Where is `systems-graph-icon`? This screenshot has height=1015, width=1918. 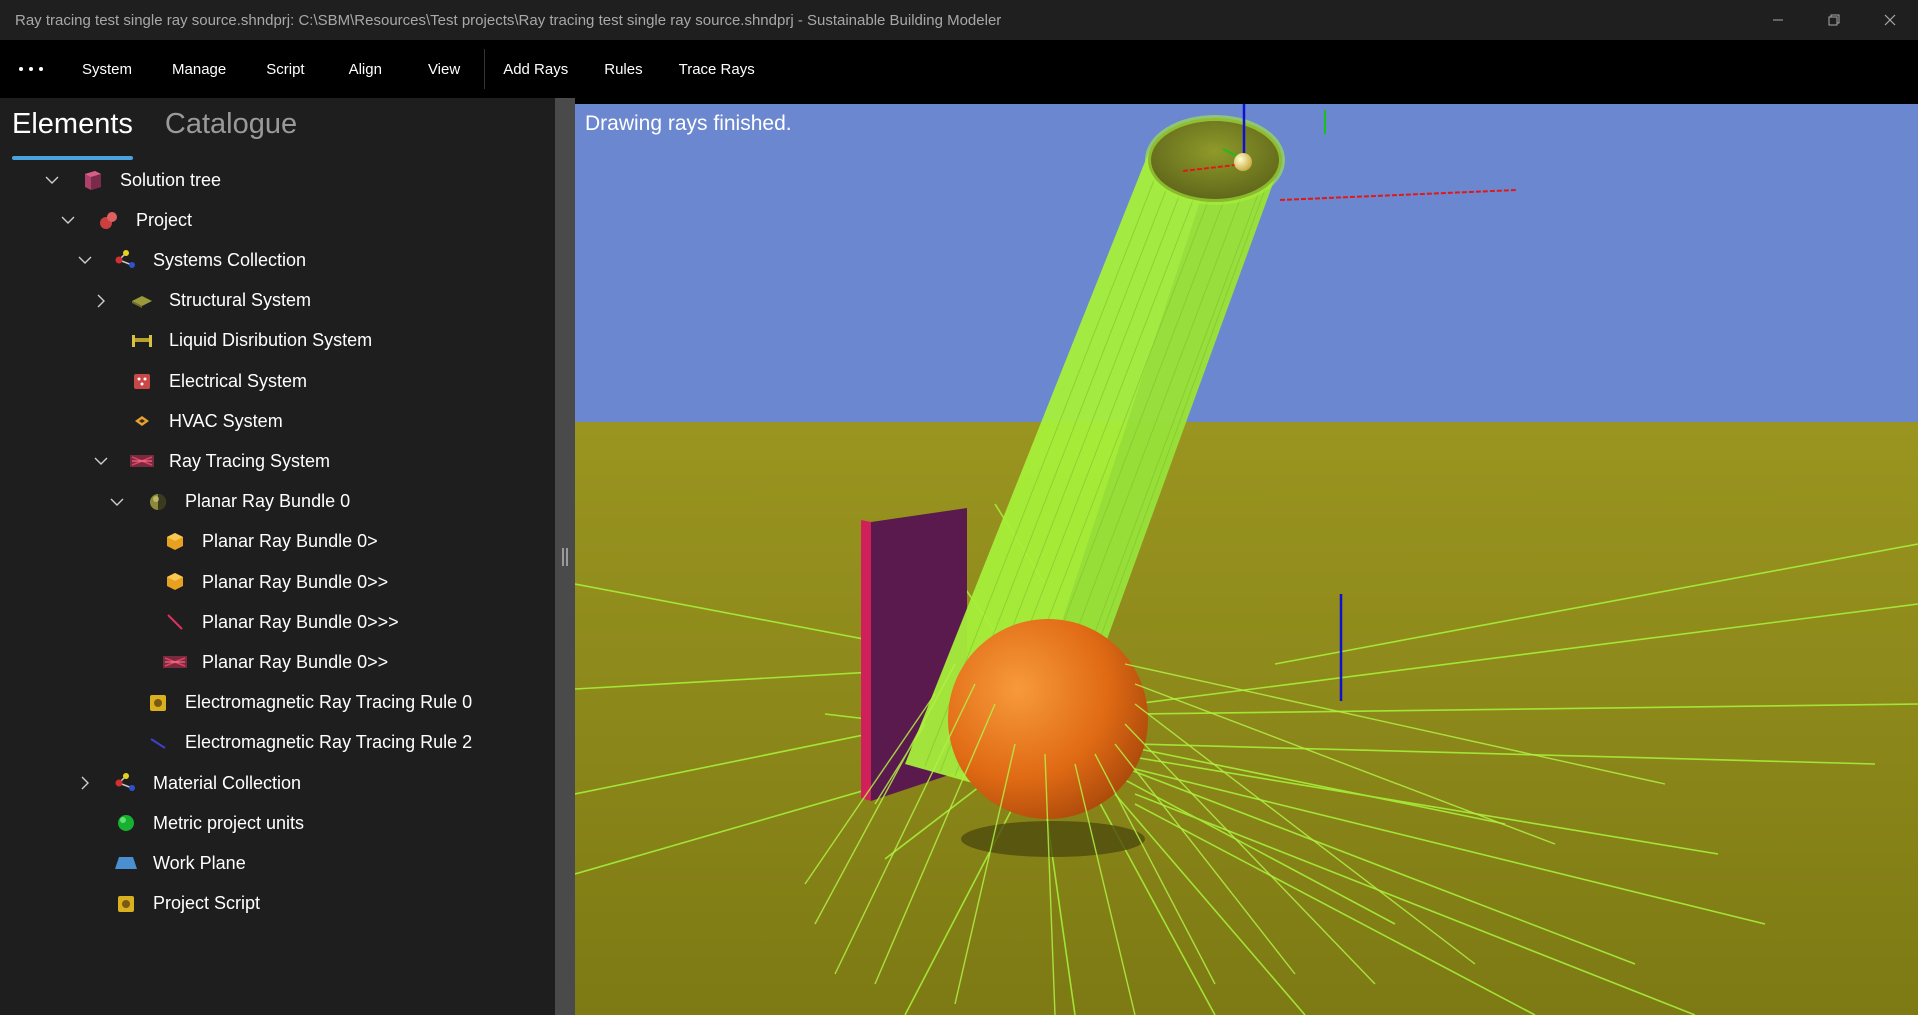 systems-graph-icon is located at coordinates (126, 260).